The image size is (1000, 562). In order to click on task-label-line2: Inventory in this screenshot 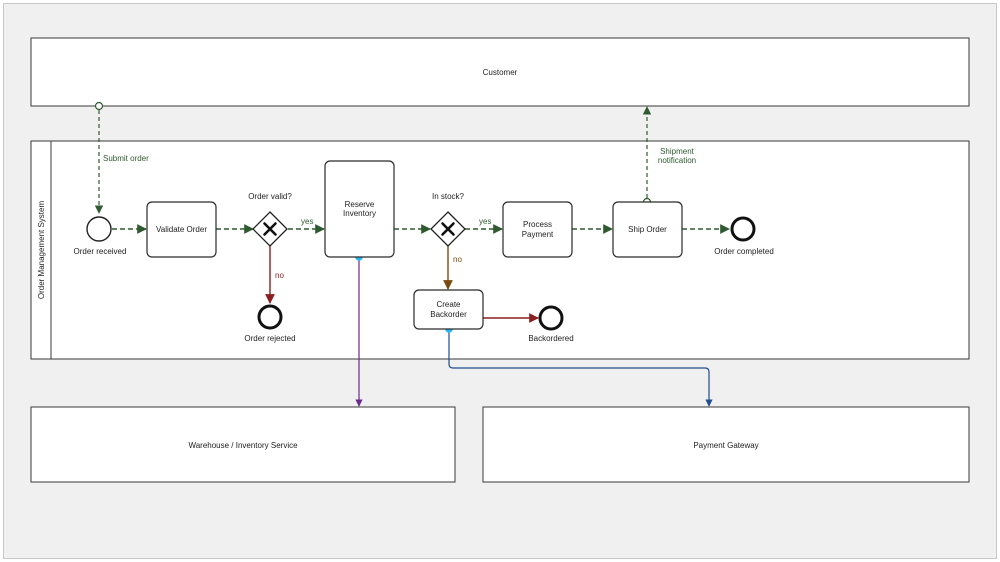, I will do `click(359, 213)`.